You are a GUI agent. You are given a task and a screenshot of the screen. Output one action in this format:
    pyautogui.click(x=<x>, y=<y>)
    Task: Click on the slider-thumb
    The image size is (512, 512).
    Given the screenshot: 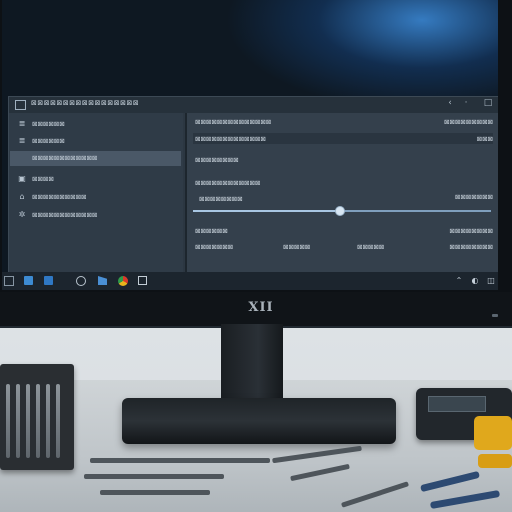 What is the action you would take?
    pyautogui.click(x=340, y=211)
    